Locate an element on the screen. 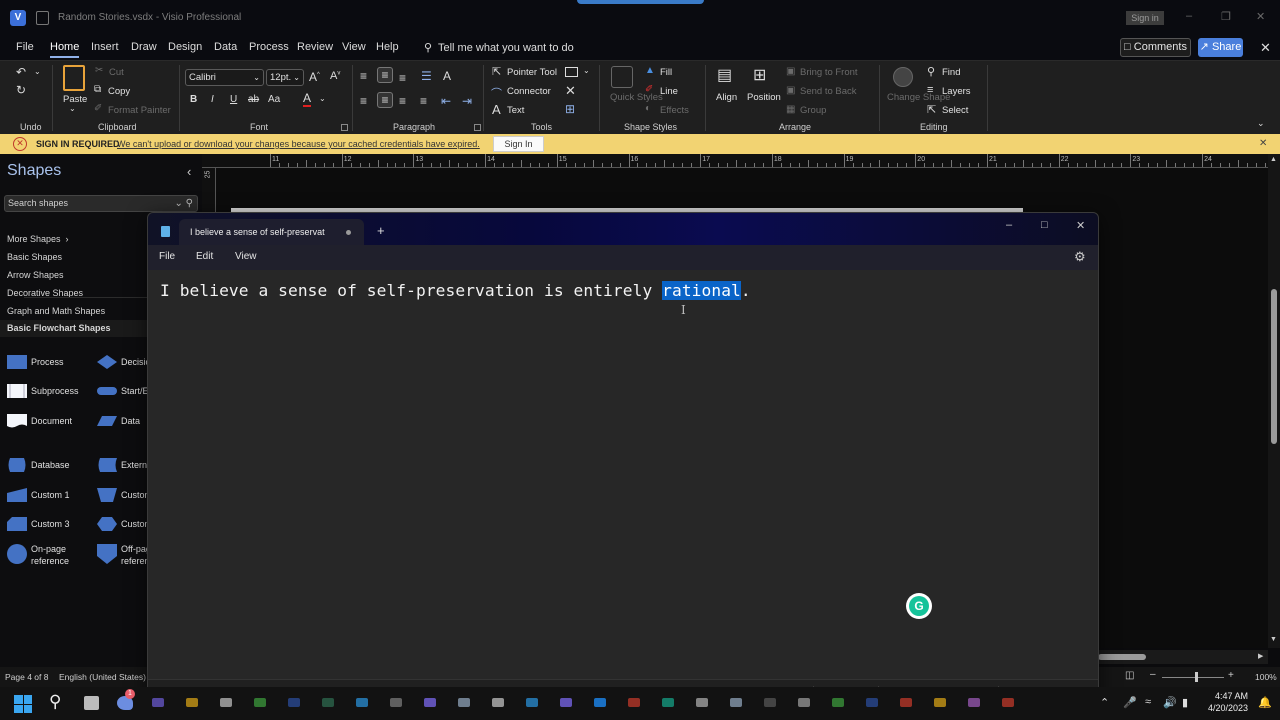  close-document-icon: ✕ is located at coordinates (1265, 48).